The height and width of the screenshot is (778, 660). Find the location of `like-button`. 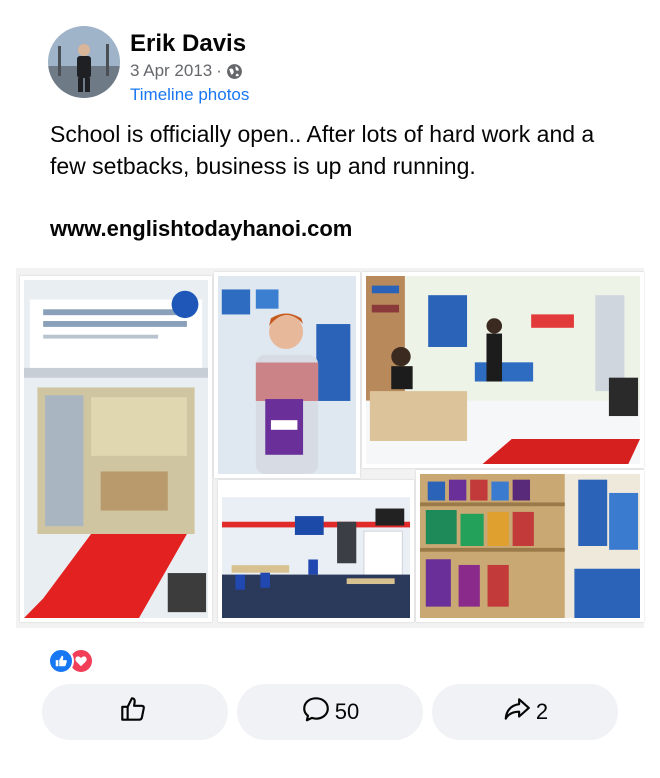

like-button is located at coordinates (135, 712).